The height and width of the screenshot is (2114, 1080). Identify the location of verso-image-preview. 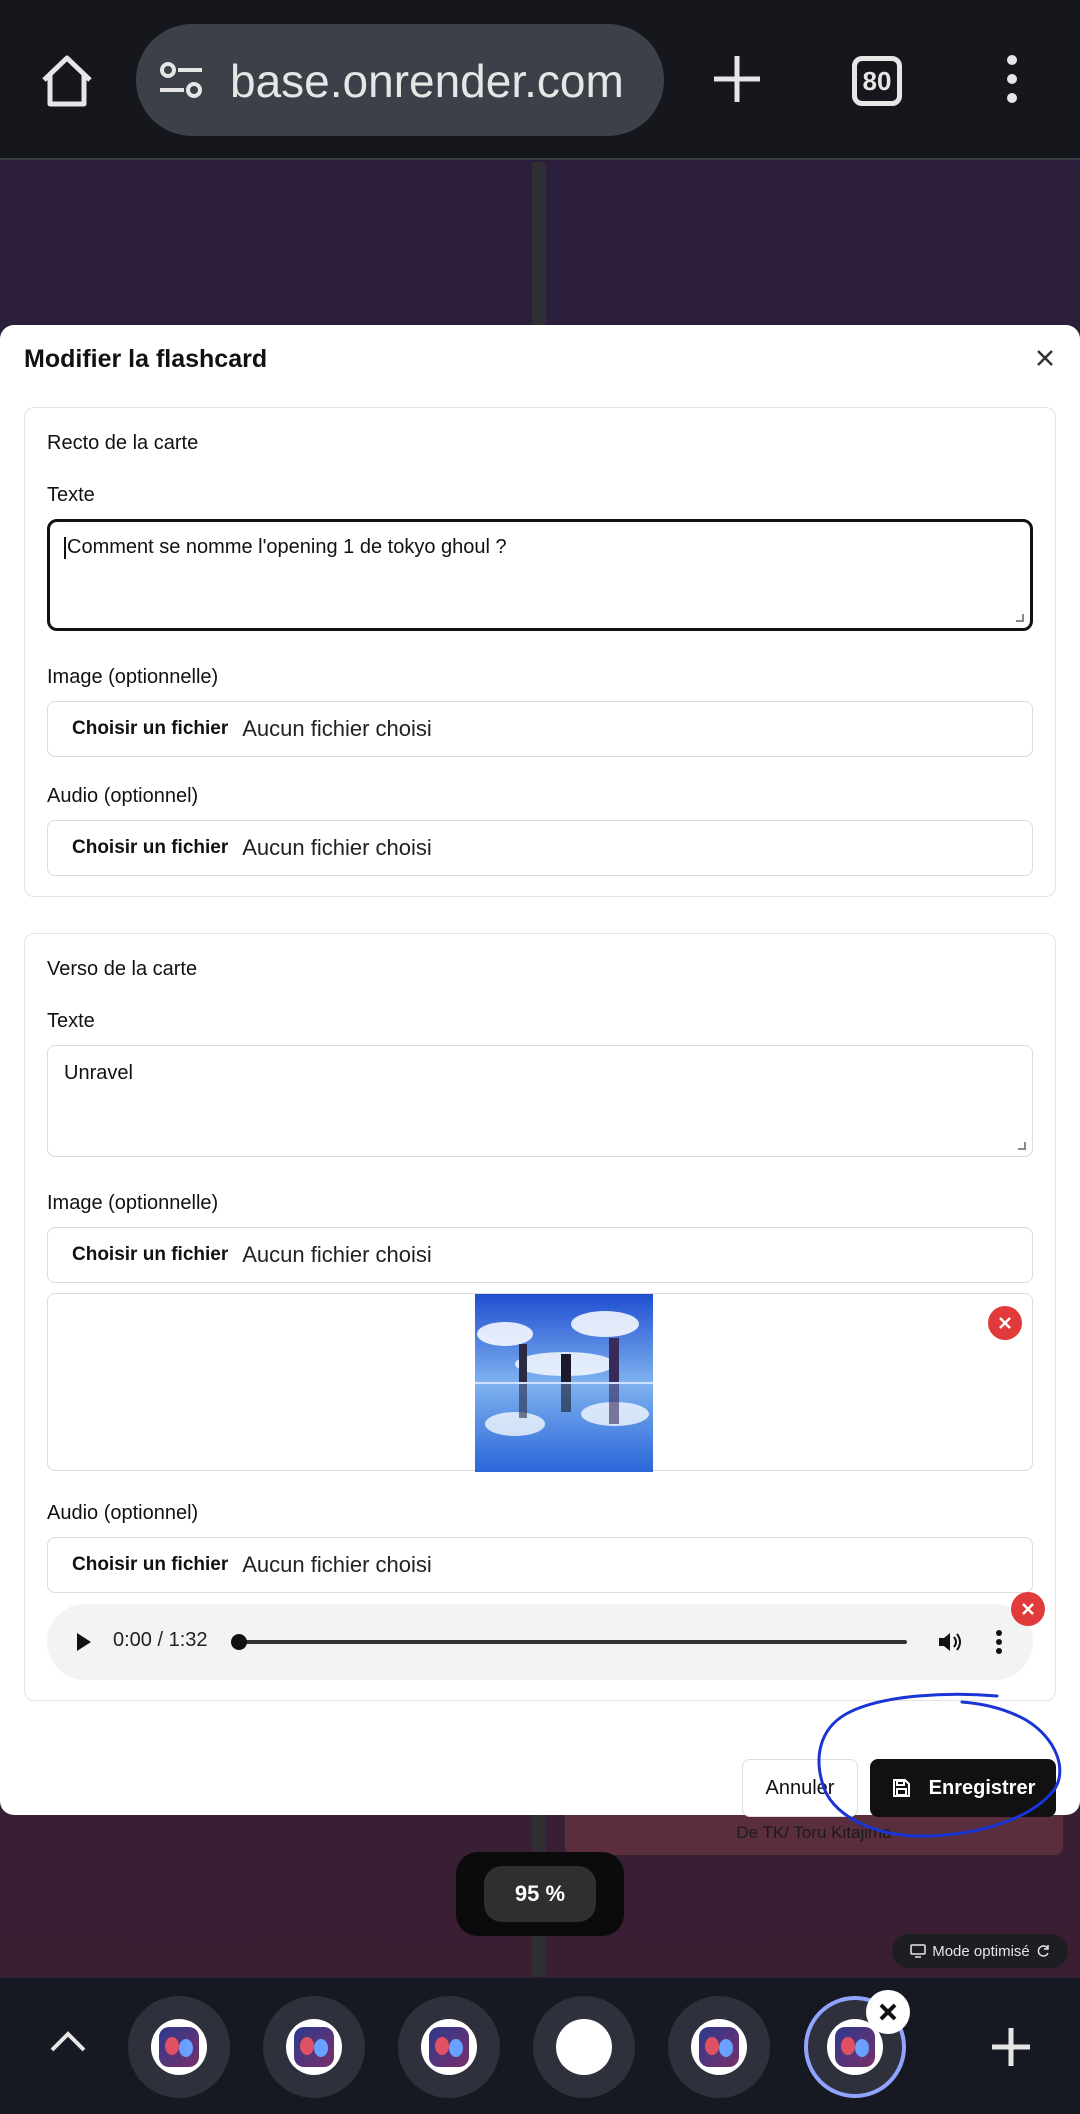
(540, 1382).